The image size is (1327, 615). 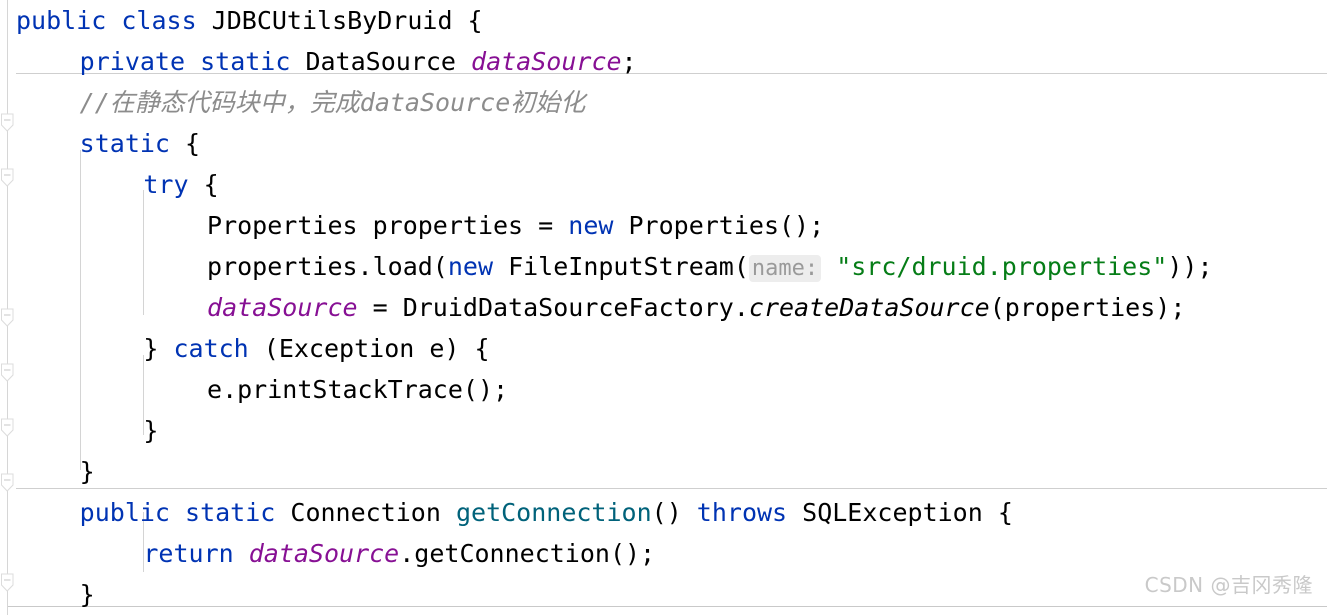 I want to click on code-token: getConnection, so click(x=553, y=512).